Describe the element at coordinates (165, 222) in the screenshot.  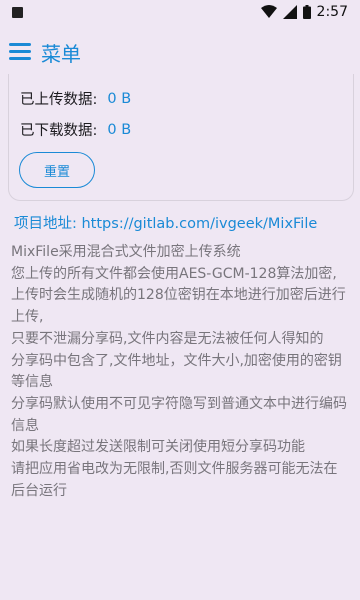
I see `project-link: 项目地址: https://gitlab.com/ivgeek/MixFile` at that location.